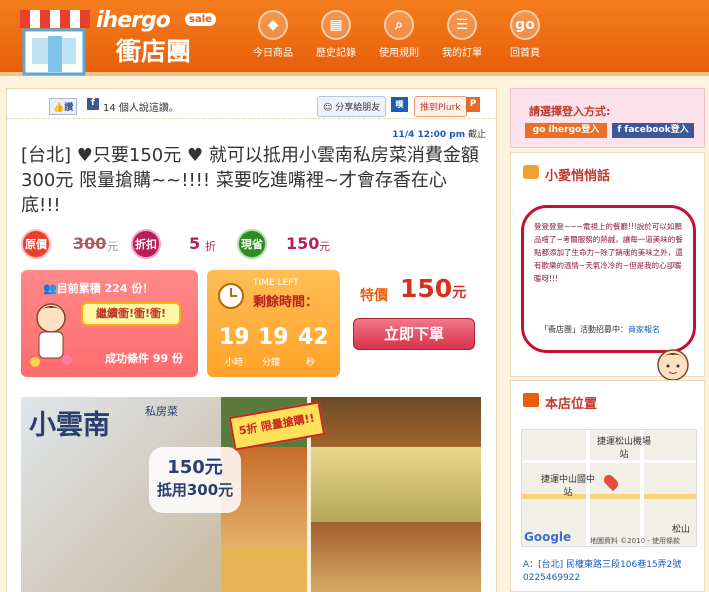 The width and height of the screenshot is (709, 592). Describe the element at coordinates (273, 337) in the screenshot. I see `minutes-value: 19` at that location.